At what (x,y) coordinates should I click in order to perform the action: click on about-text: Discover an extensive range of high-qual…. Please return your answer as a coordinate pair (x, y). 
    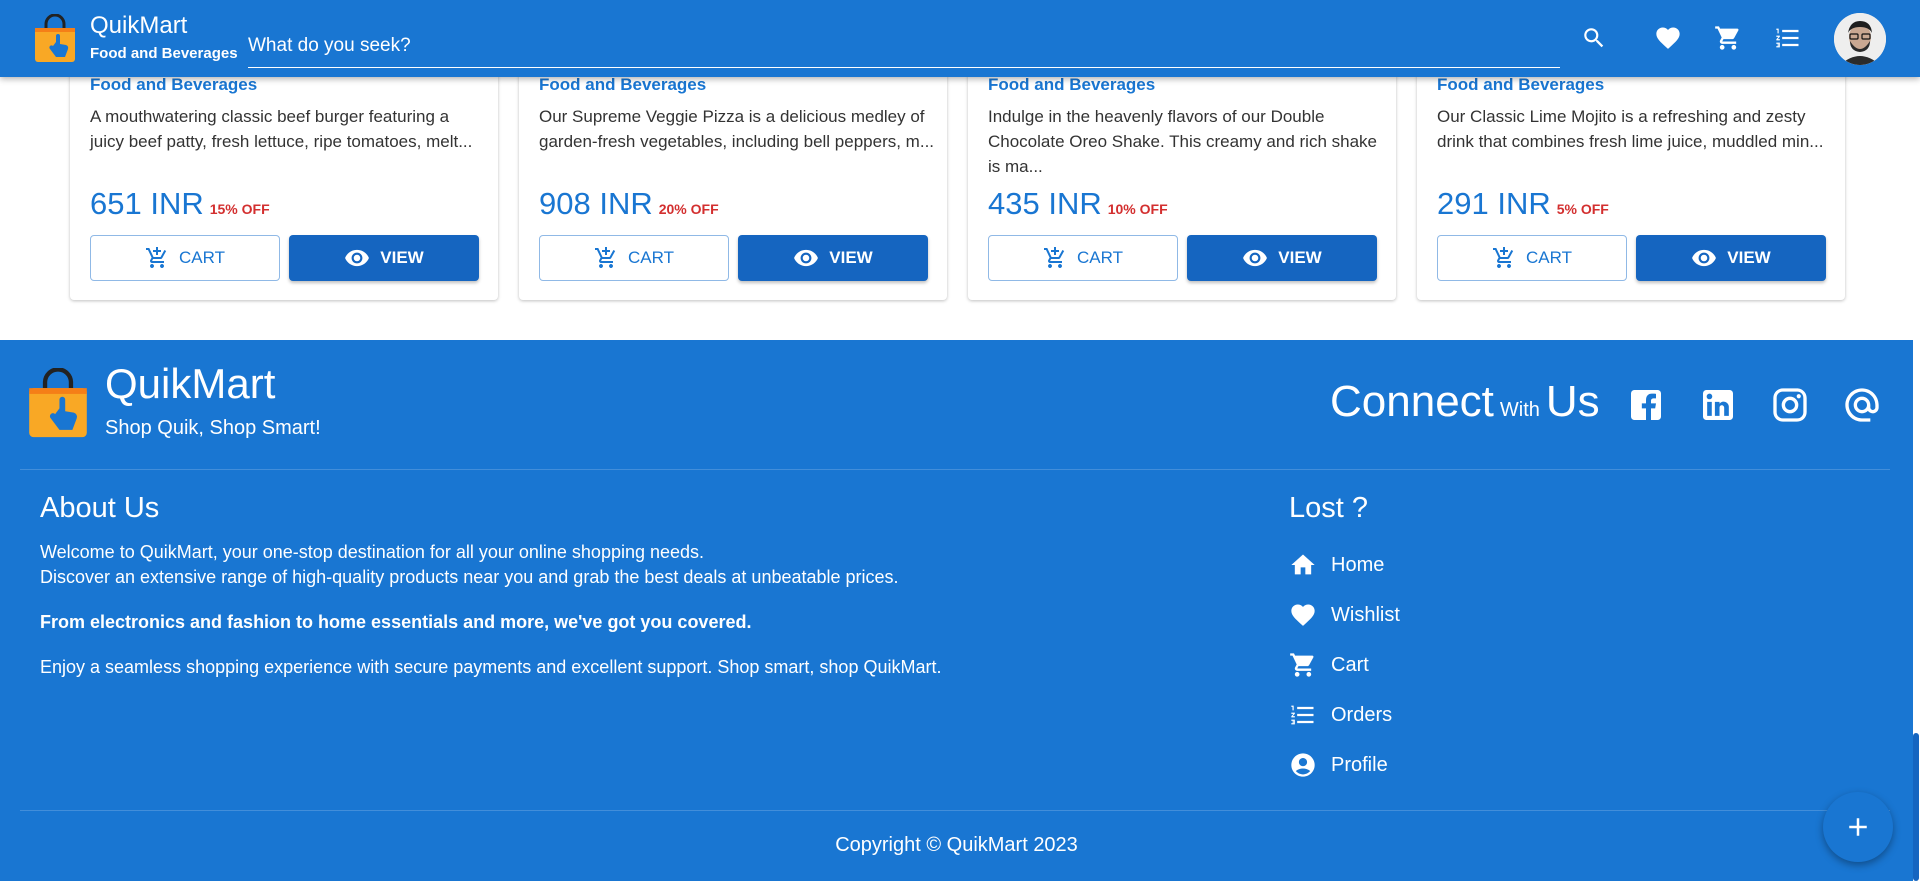
    Looking at the image, I should click on (469, 577).